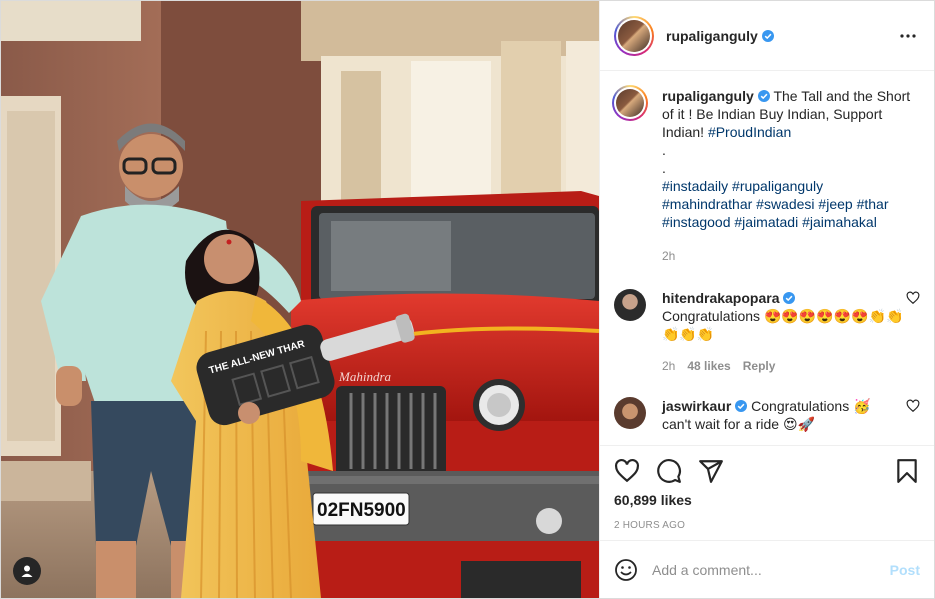 This screenshot has height=599, width=935. What do you see at coordinates (365, 376) in the screenshot?
I see `car-brand-text: Mahindra` at bounding box center [365, 376].